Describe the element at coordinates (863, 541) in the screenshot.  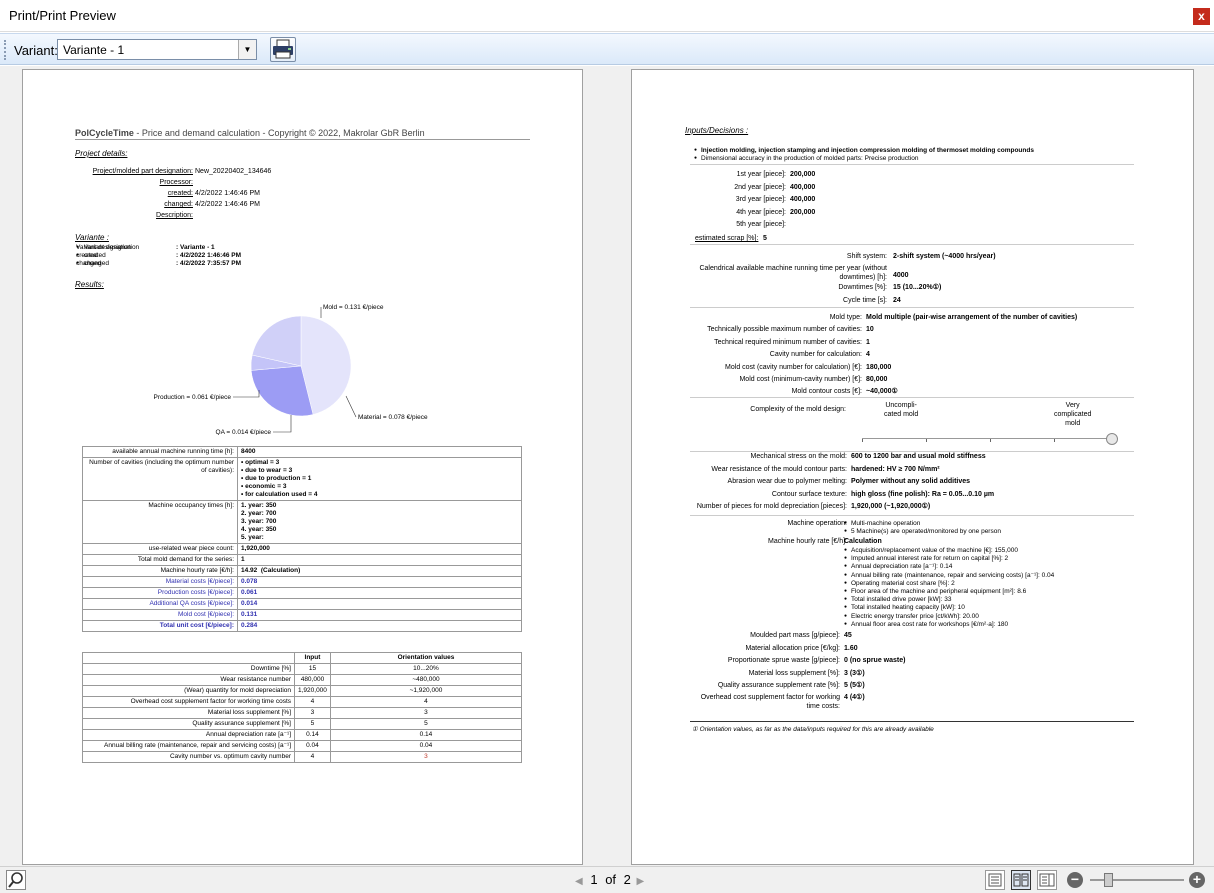
I see `hourly-title: Calculation` at that location.